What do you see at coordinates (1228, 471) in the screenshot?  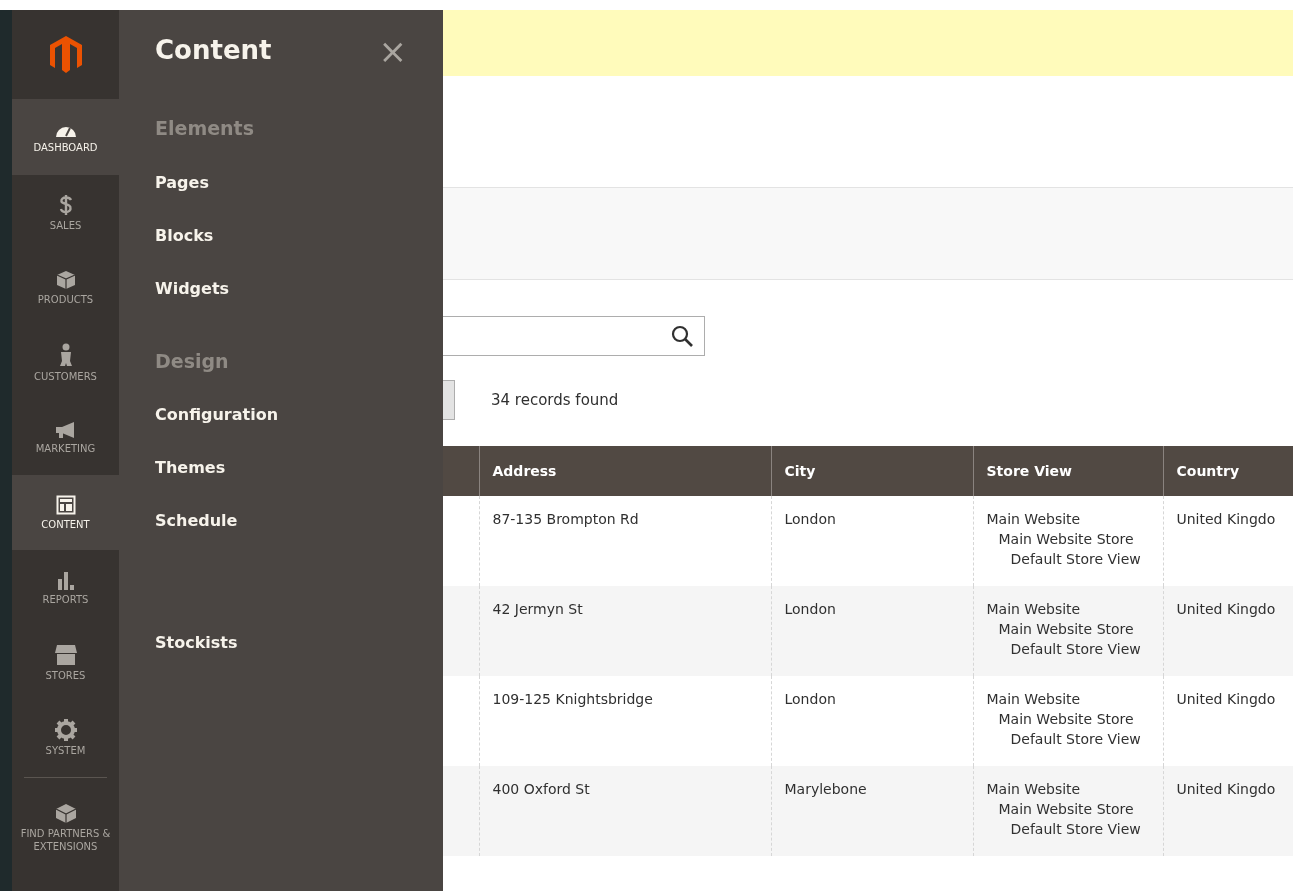 I see `column-header: Country` at bounding box center [1228, 471].